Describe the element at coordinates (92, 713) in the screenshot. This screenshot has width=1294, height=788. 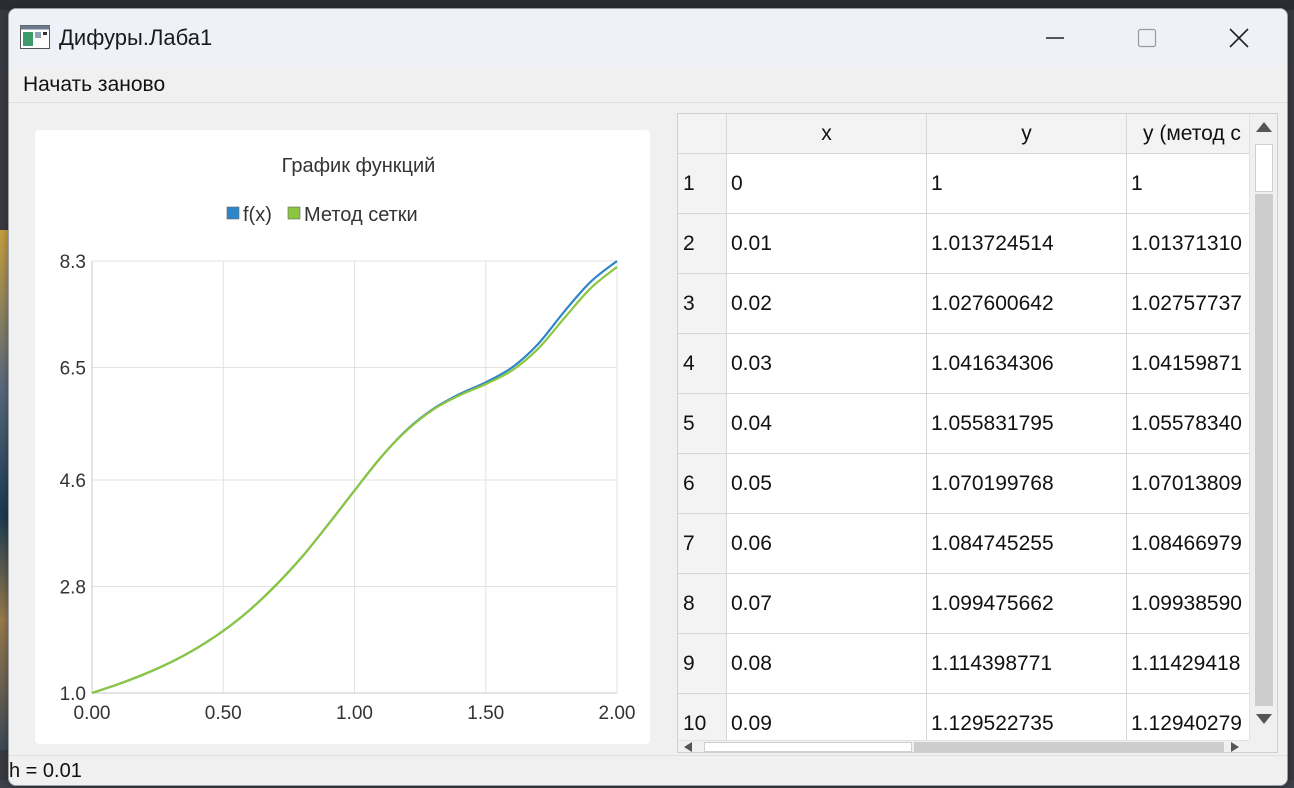
I see `x-tick-label-0: 0.00` at that location.